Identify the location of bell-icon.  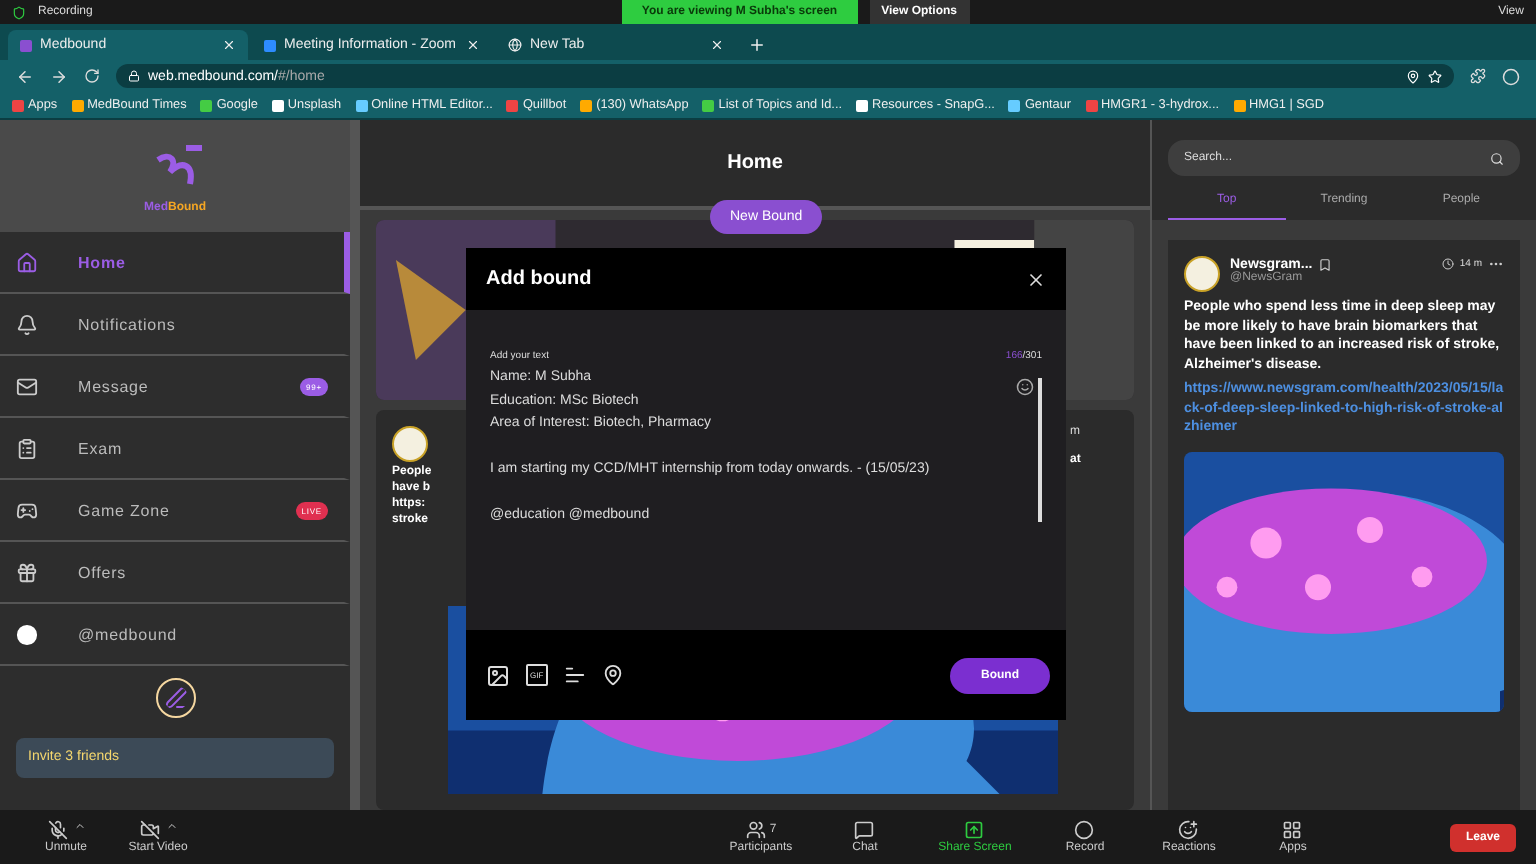
(27, 324).